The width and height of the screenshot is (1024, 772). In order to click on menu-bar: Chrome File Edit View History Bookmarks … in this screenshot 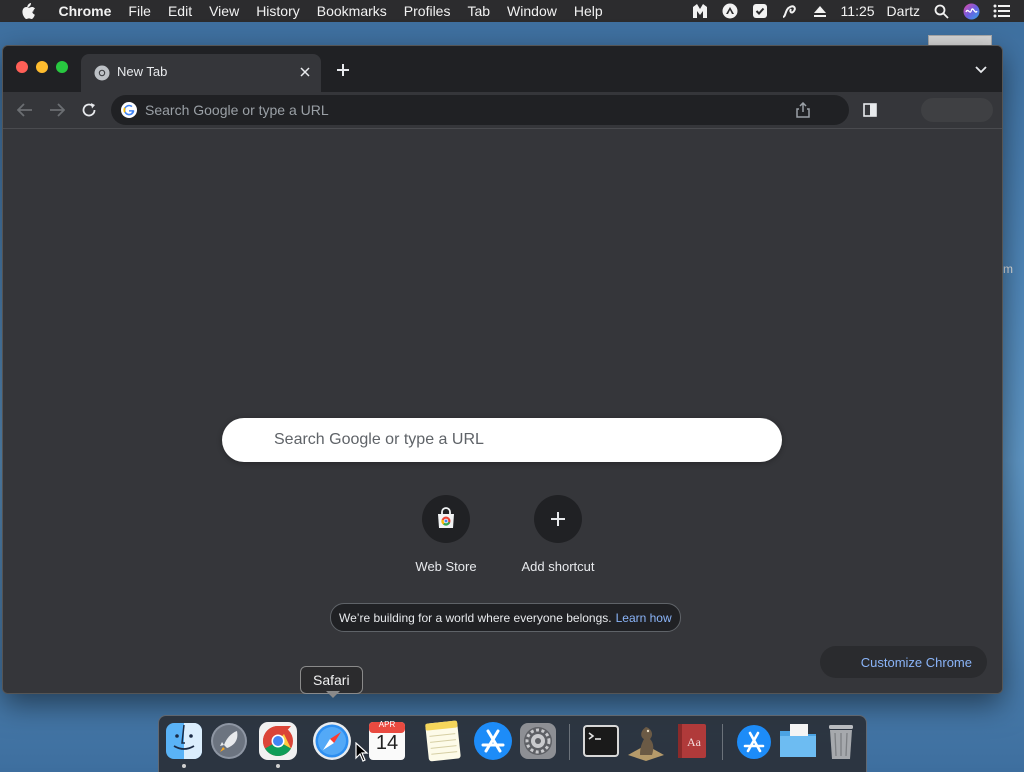, I will do `click(512, 11)`.